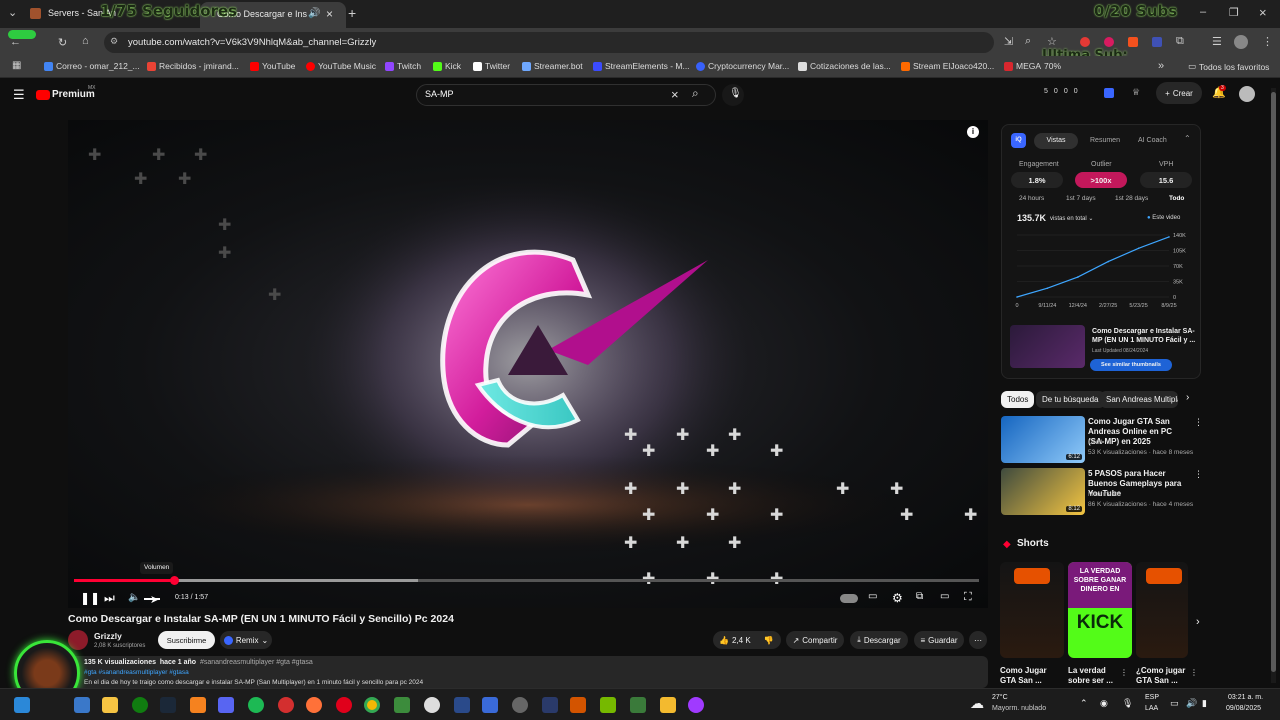 This screenshot has width=1280, height=720. I want to click on like-count: 2,4 K, so click(741, 640).